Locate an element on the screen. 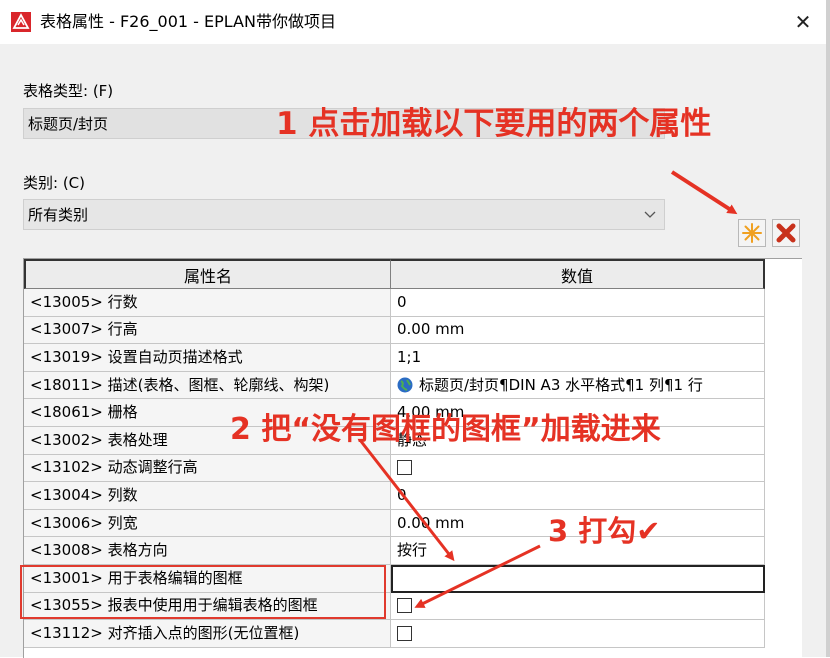 Image resolution: width=830 pixels, height=658 pixels. category-value: 所有类别 is located at coordinates (58, 215).